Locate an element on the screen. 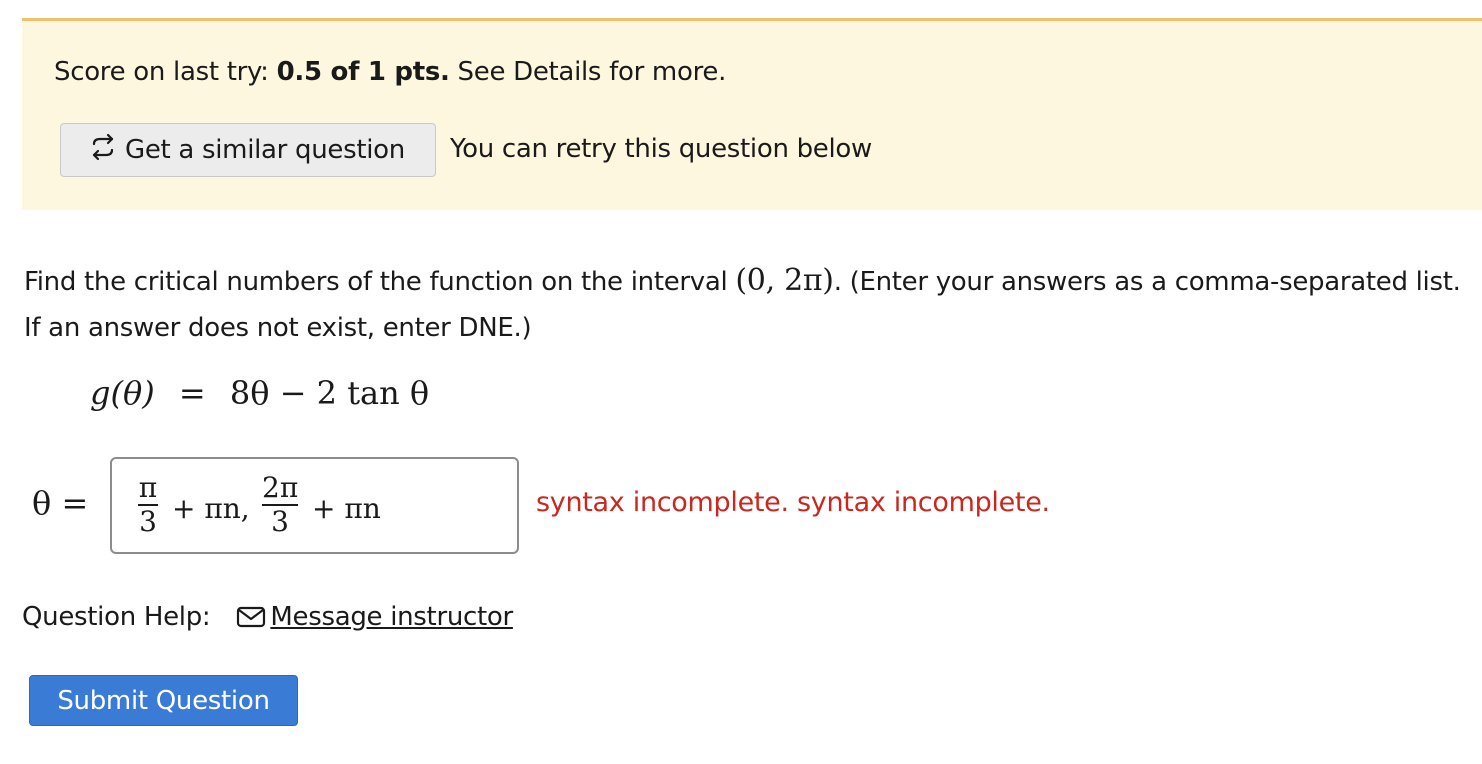 This screenshot has width=1482, height=764. similar-question-button: Get a similar question is located at coordinates (248, 150).